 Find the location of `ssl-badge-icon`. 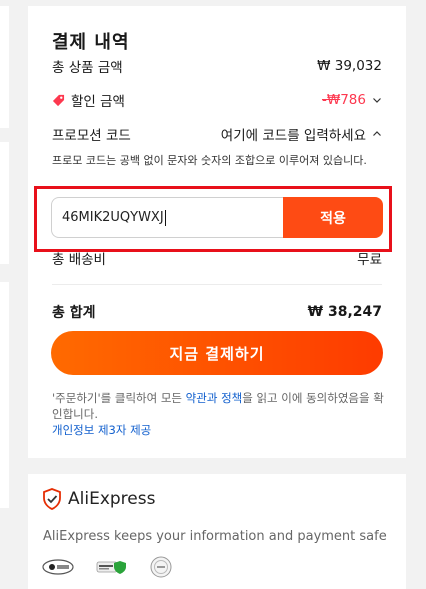

ssl-badge-icon is located at coordinates (112, 567).